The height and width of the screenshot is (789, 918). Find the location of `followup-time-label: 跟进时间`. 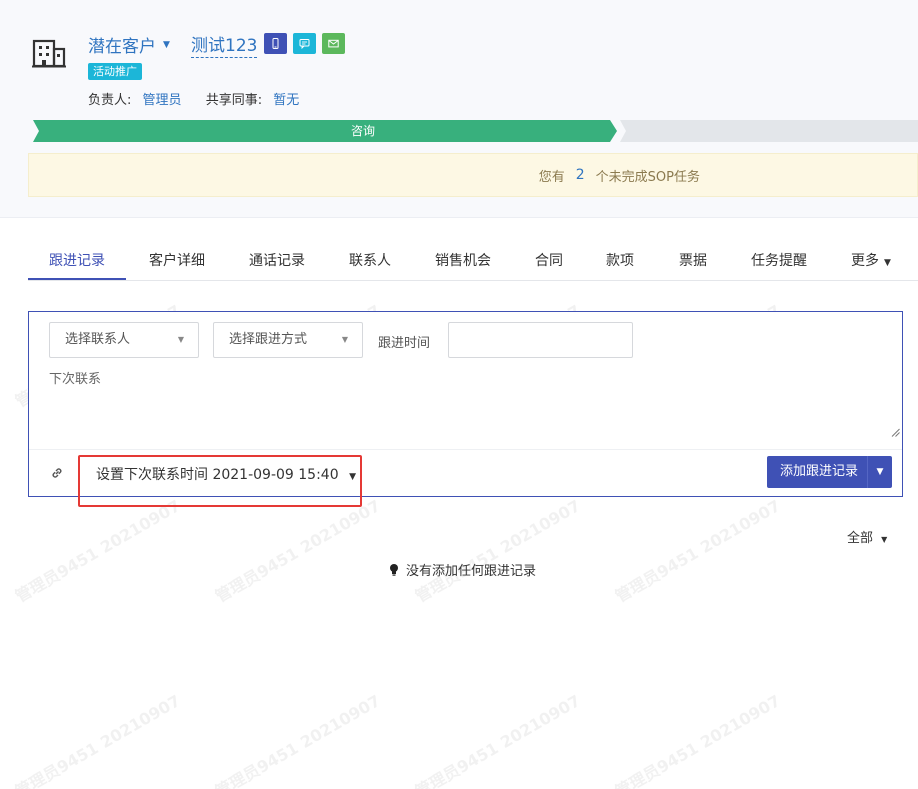

followup-time-label: 跟进时间 is located at coordinates (404, 343).